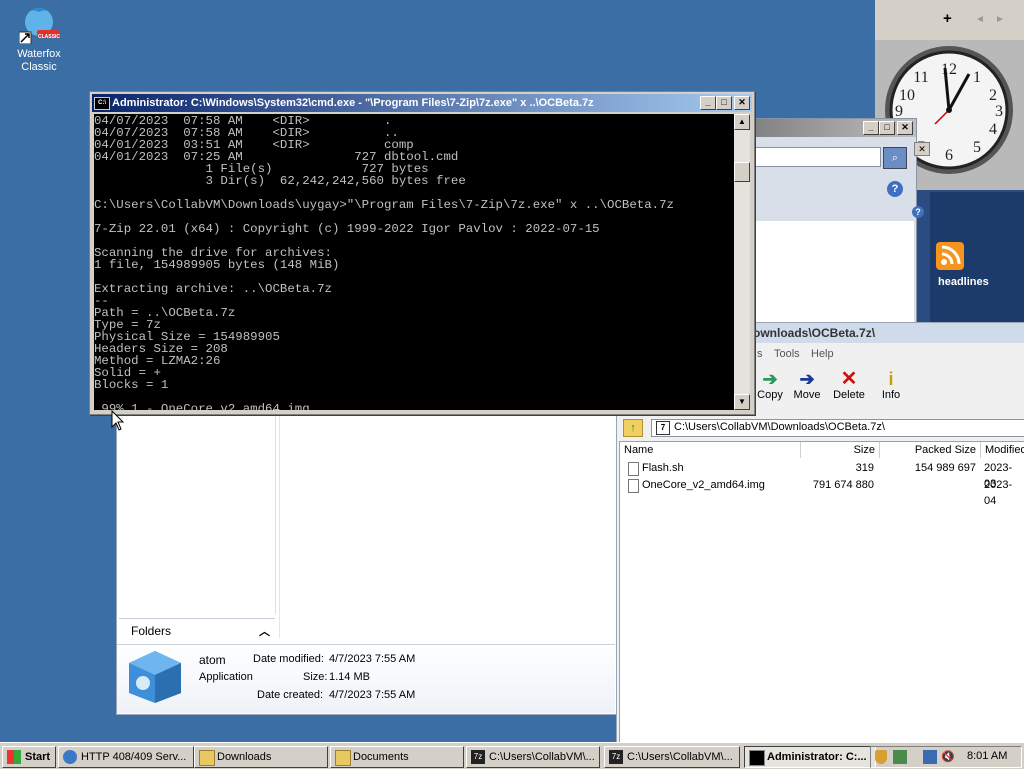 Image resolution: width=1024 pixels, height=769 pixels. What do you see at coordinates (963, 282) in the screenshot?
I see `feed-label: headlines` at bounding box center [963, 282].